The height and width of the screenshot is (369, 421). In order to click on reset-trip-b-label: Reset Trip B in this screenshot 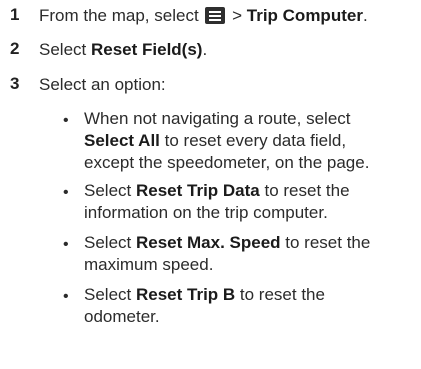, I will do `click(185, 294)`.